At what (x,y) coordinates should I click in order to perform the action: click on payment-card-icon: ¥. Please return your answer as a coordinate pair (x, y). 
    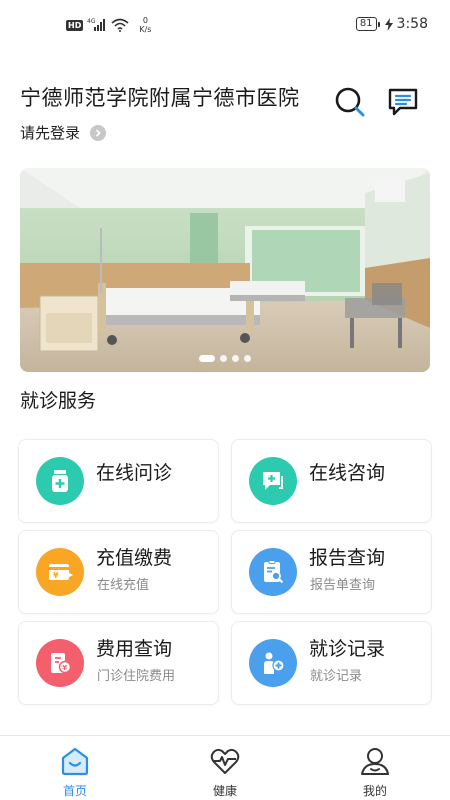
    Looking at the image, I should click on (60, 572).